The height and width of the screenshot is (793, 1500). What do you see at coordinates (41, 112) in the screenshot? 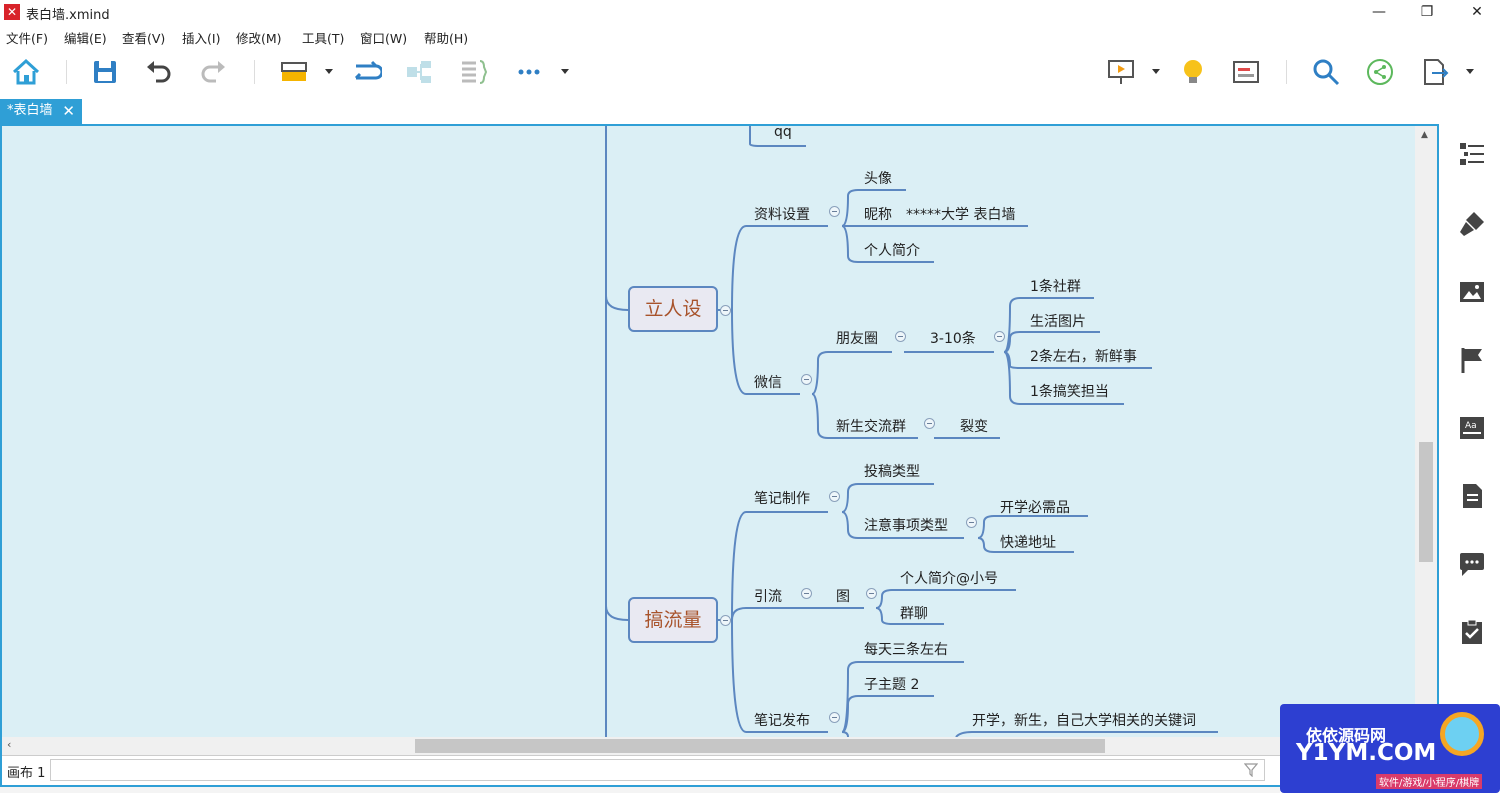
I see `document-tab: *表白墙 ✕` at bounding box center [41, 112].